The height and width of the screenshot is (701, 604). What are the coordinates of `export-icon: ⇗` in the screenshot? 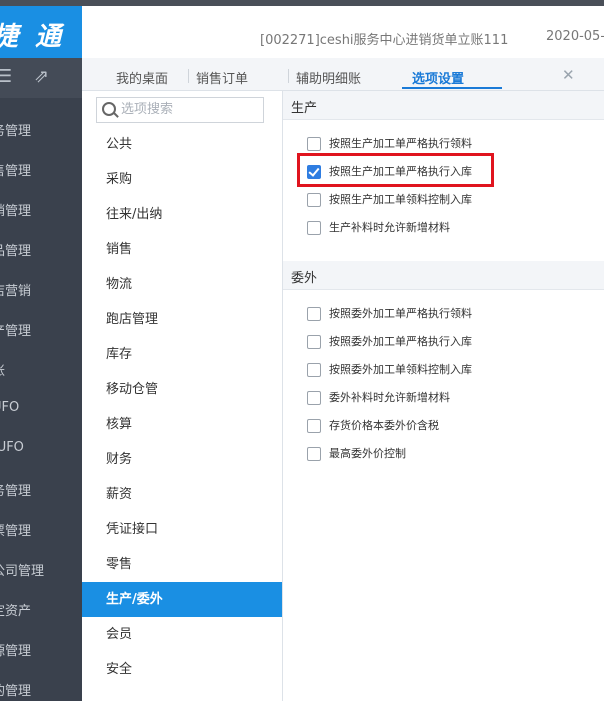 It's located at (41, 76).